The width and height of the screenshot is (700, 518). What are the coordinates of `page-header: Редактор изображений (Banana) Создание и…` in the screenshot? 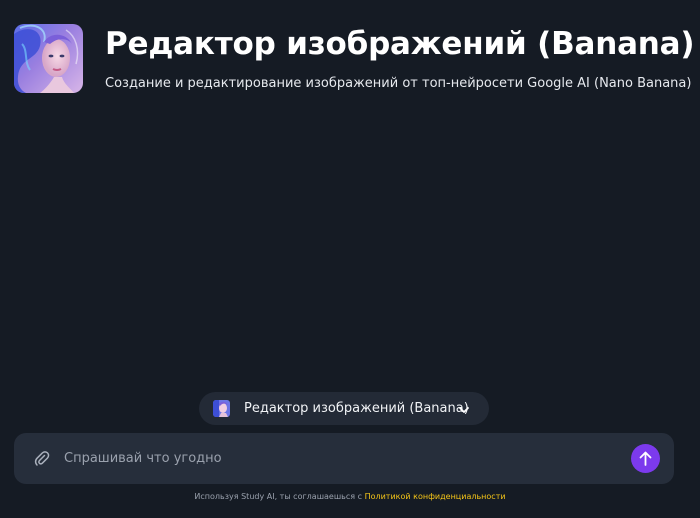 It's located at (354, 60).